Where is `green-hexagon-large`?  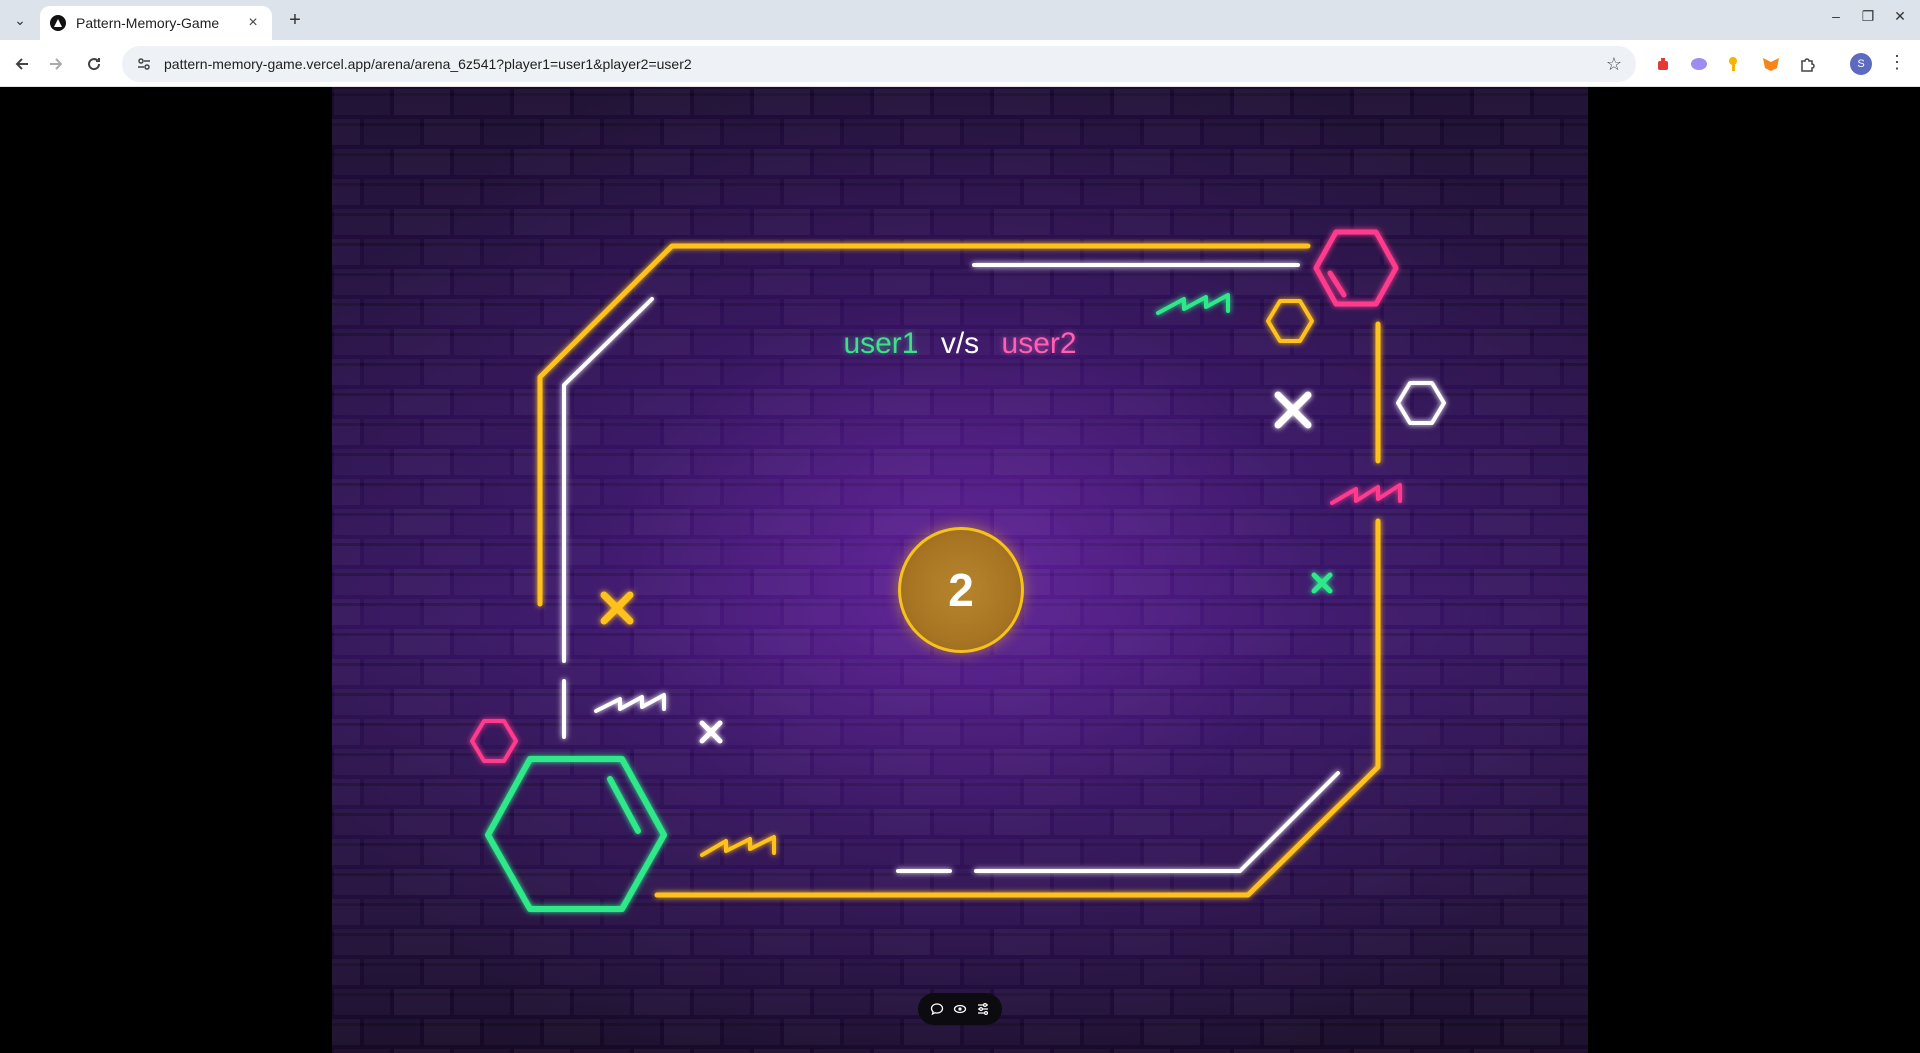
green-hexagon-large is located at coordinates (576, 834).